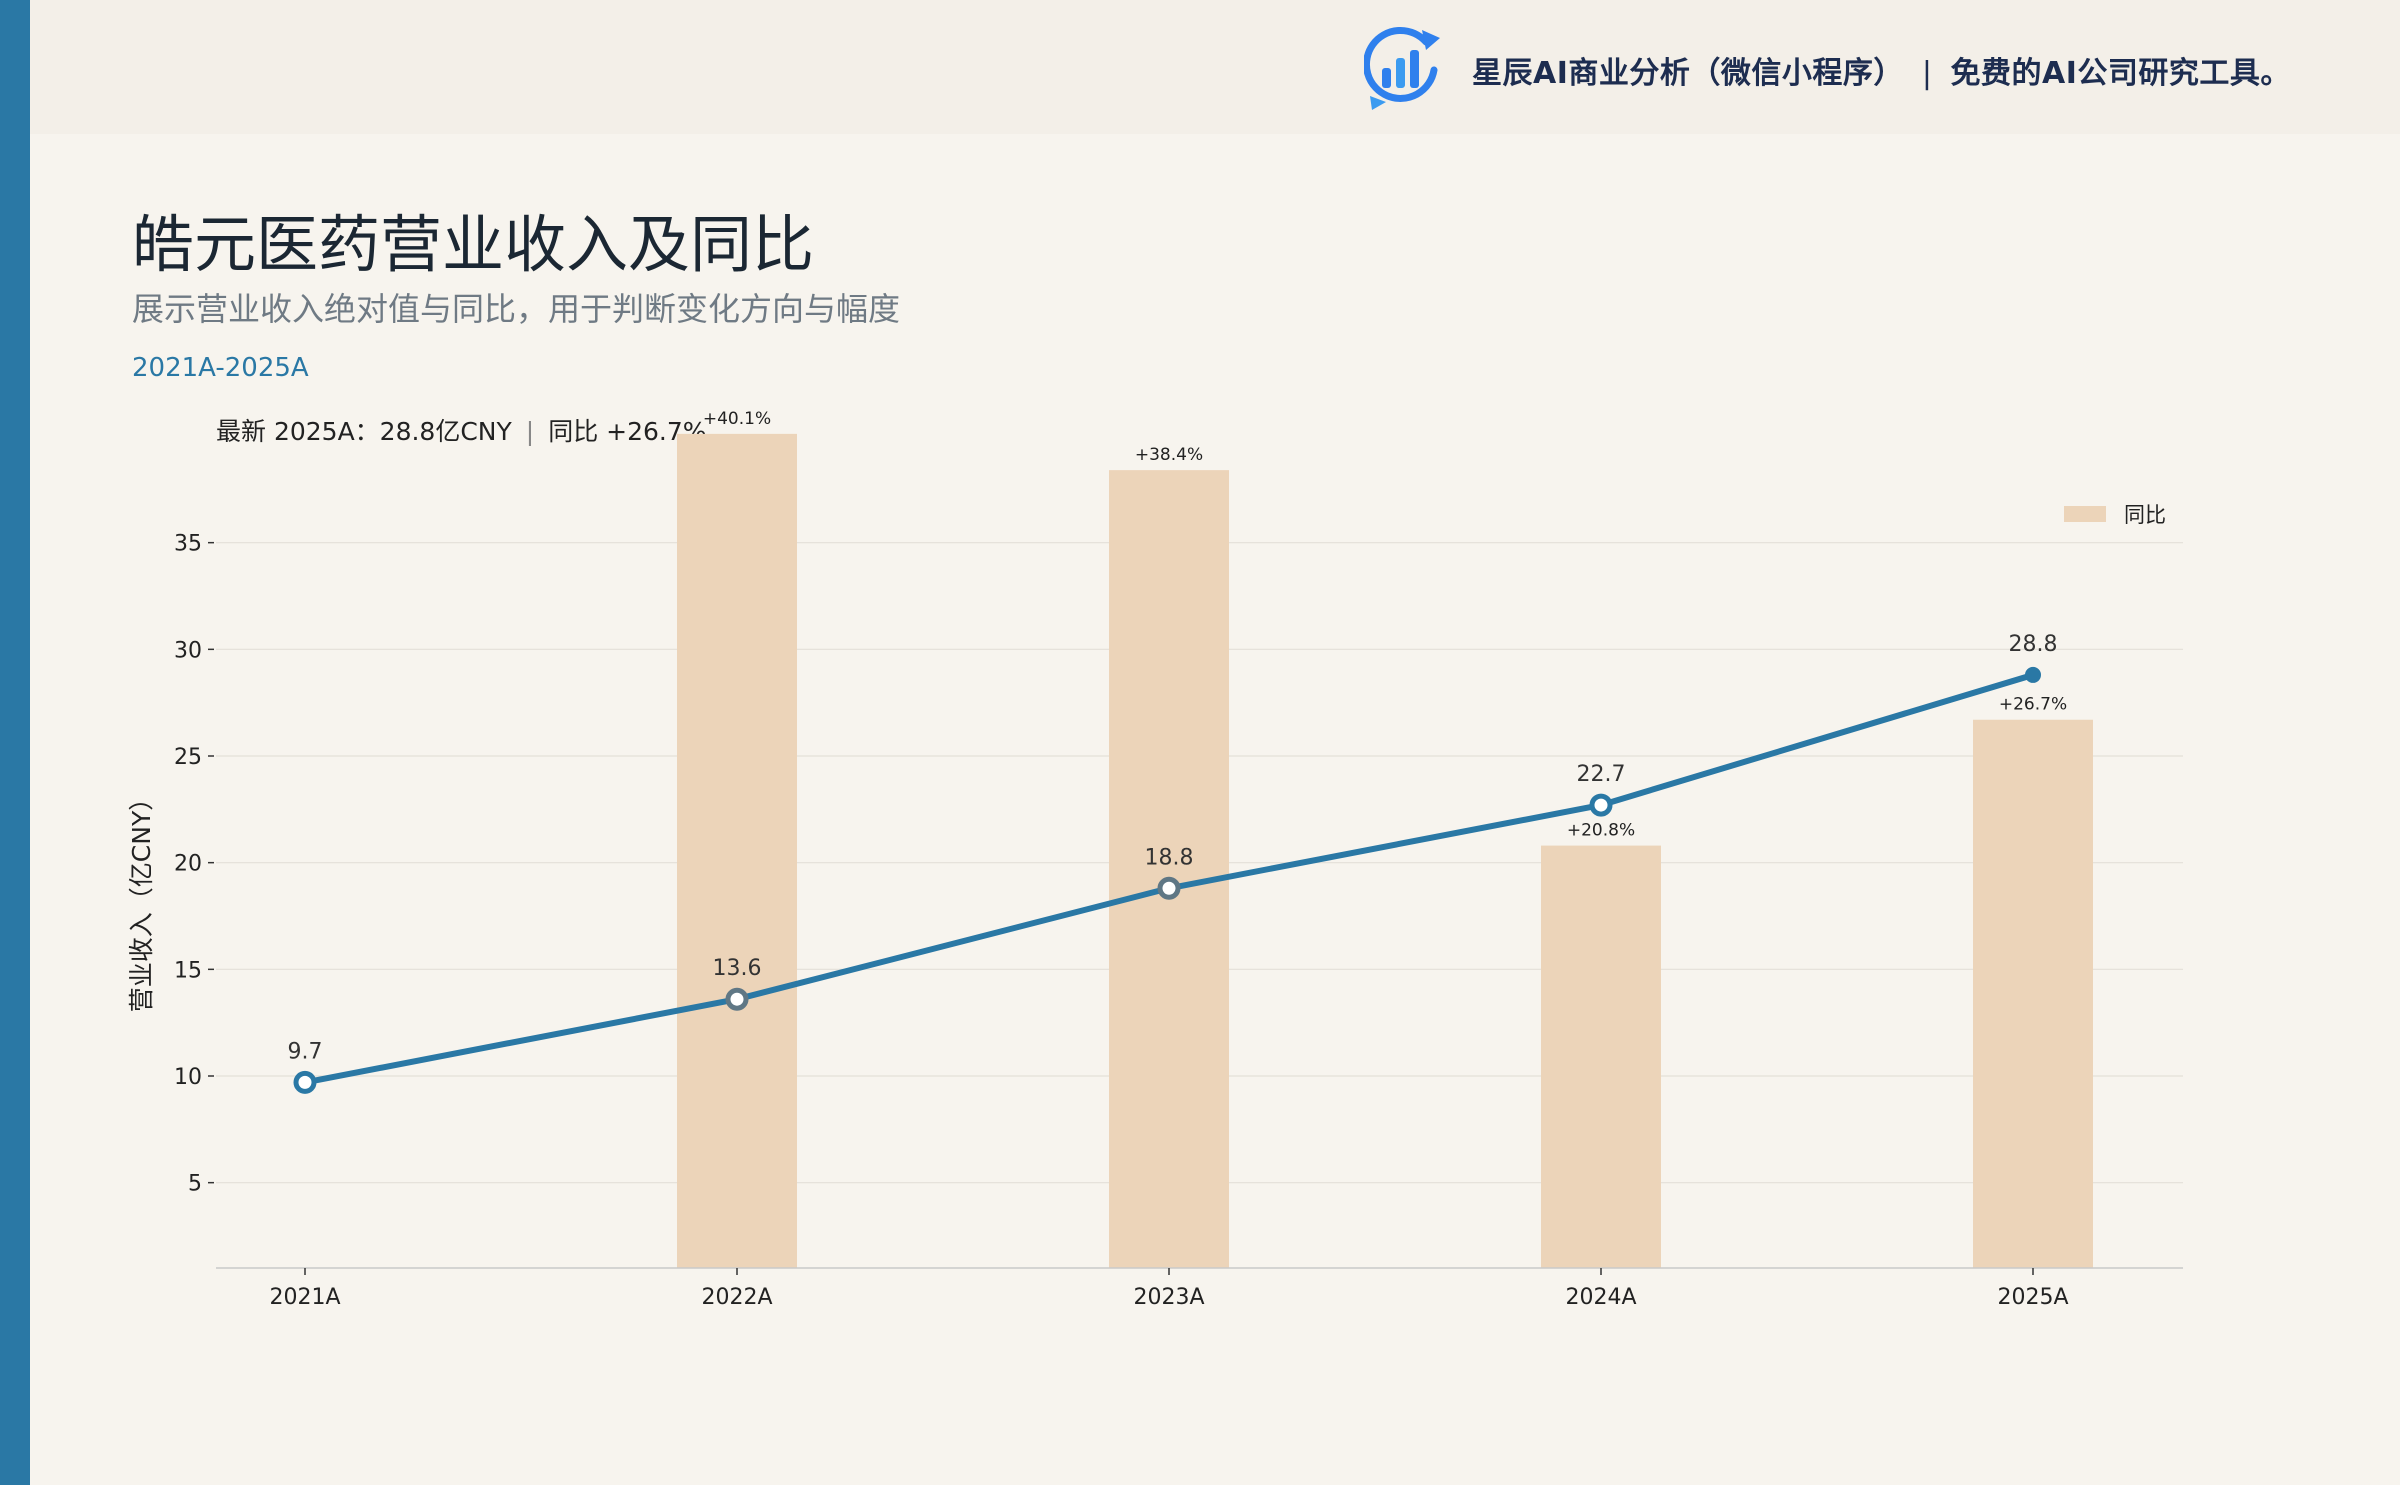 Image resolution: width=2400 pixels, height=1485 pixels. Describe the element at coordinates (1601, 774) in the screenshot. I see `revenue-point-label: 22.7` at that location.